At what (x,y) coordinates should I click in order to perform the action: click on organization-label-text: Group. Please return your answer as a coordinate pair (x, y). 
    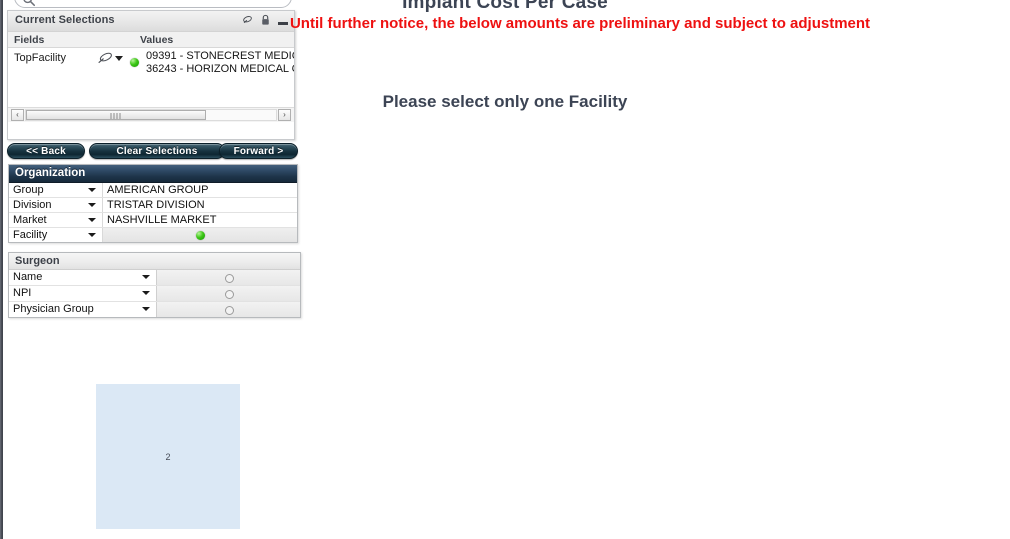
    Looking at the image, I should click on (28, 190).